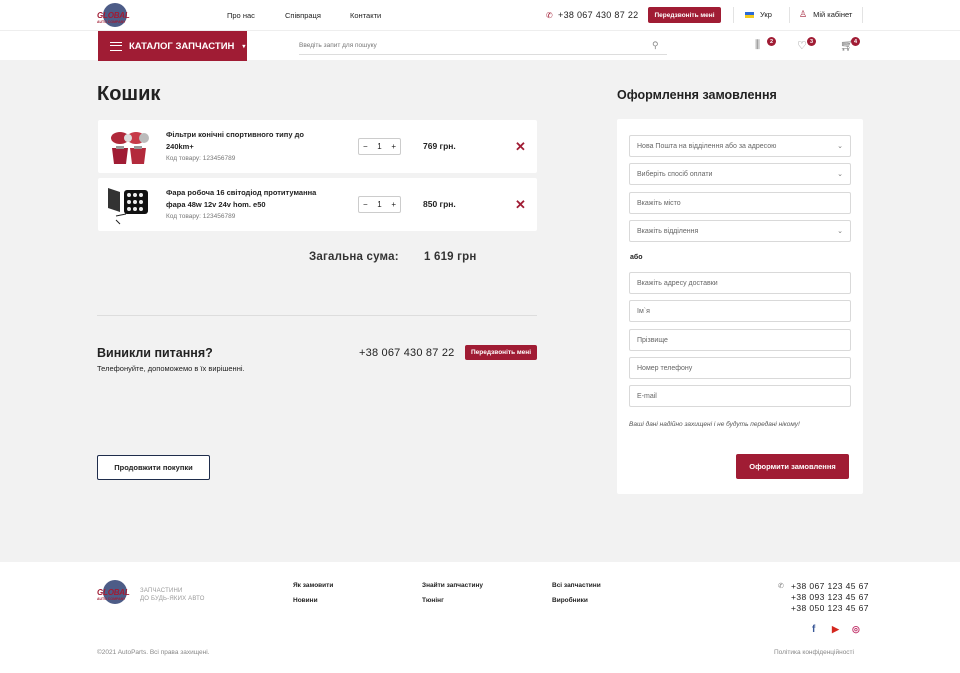 The height and width of the screenshot is (673, 960). Describe the element at coordinates (830, 597) in the screenshot. I see `footer-phone: +38 093 123 45 67` at that location.